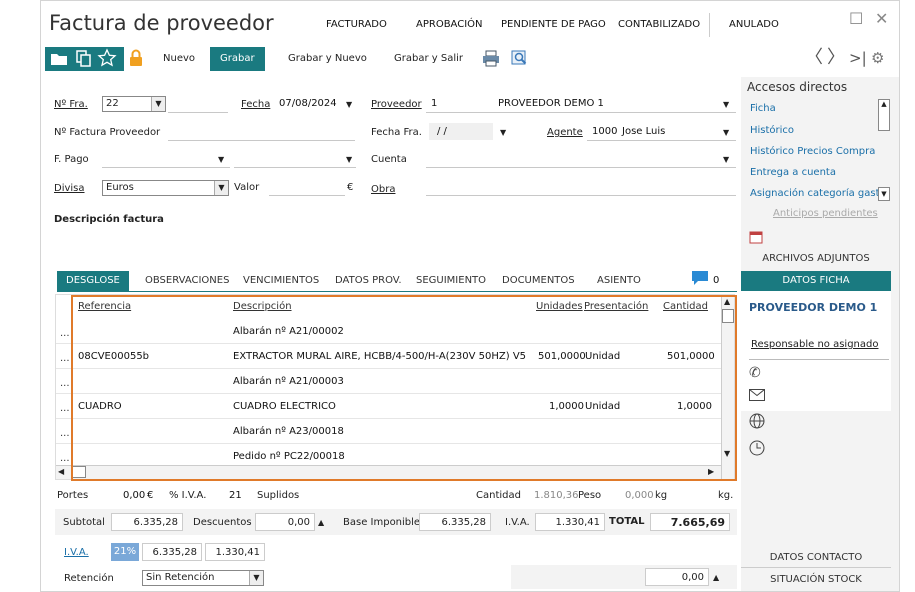 The image size is (915, 592). What do you see at coordinates (726, 104) in the screenshot?
I see `proveedor-dropdown-icon: ▼` at bounding box center [726, 104].